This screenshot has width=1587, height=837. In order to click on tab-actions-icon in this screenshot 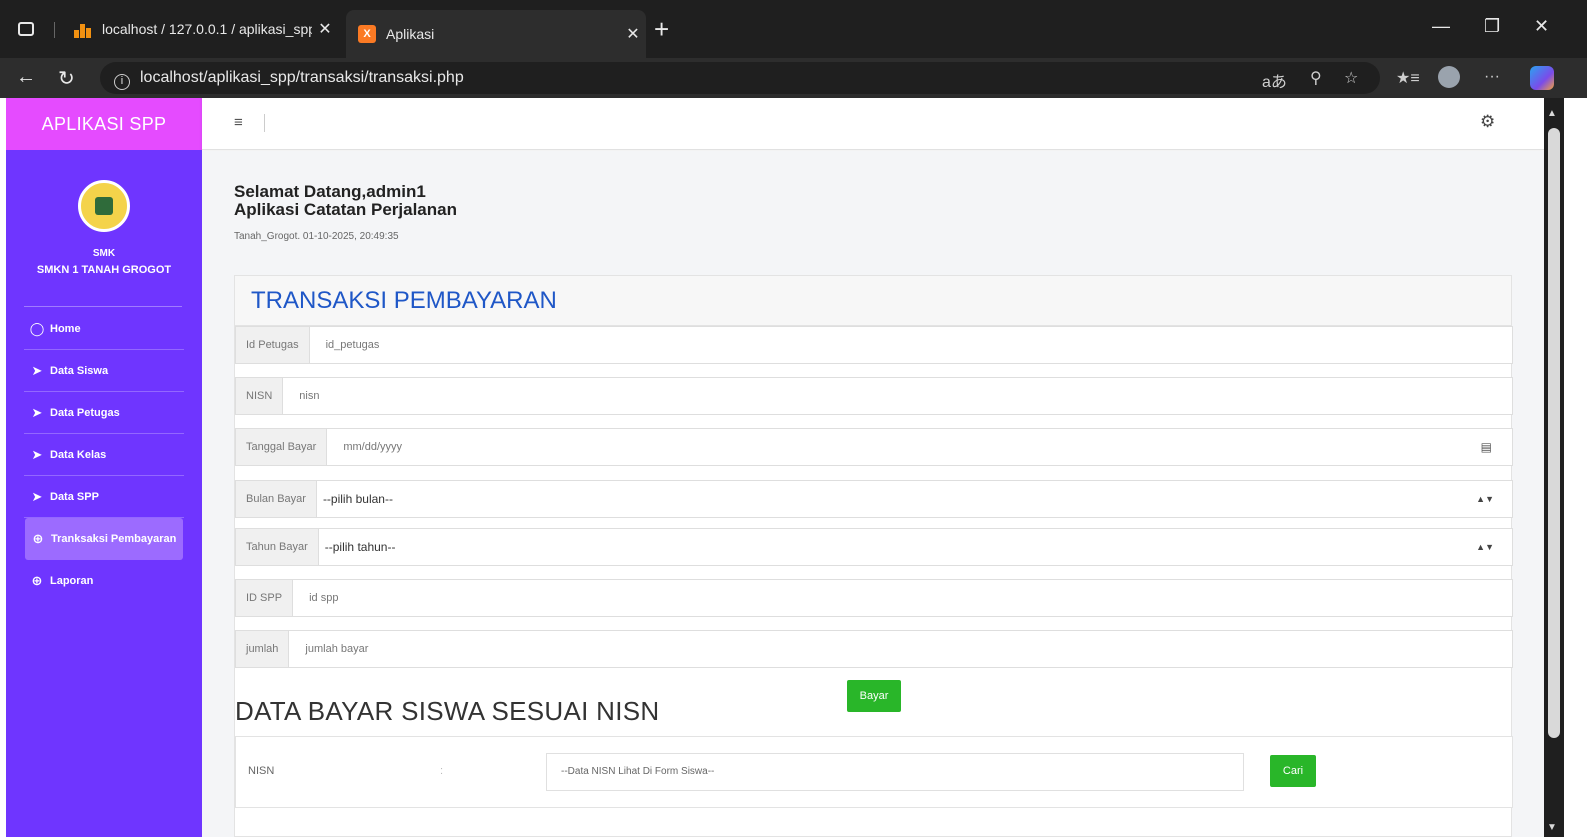, I will do `click(26, 29)`.